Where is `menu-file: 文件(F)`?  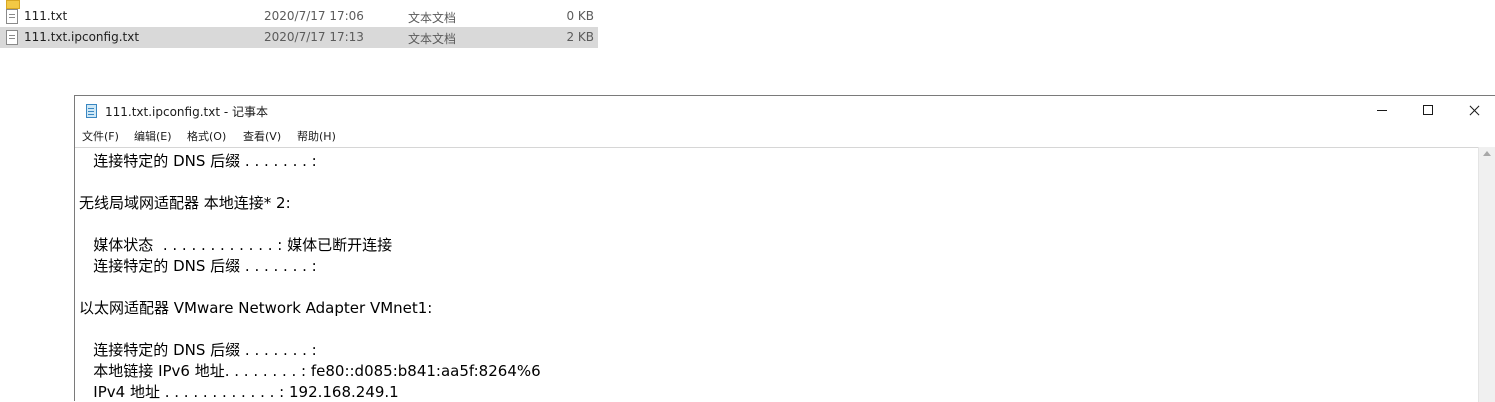
menu-file: 文件(F) is located at coordinates (100, 136).